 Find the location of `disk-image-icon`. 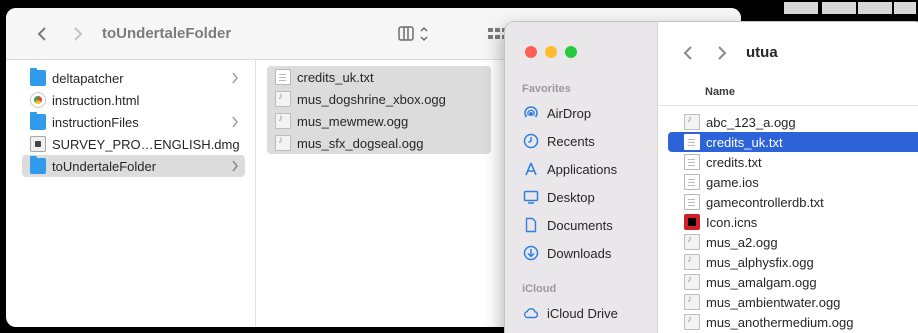

disk-image-icon is located at coordinates (38, 144).